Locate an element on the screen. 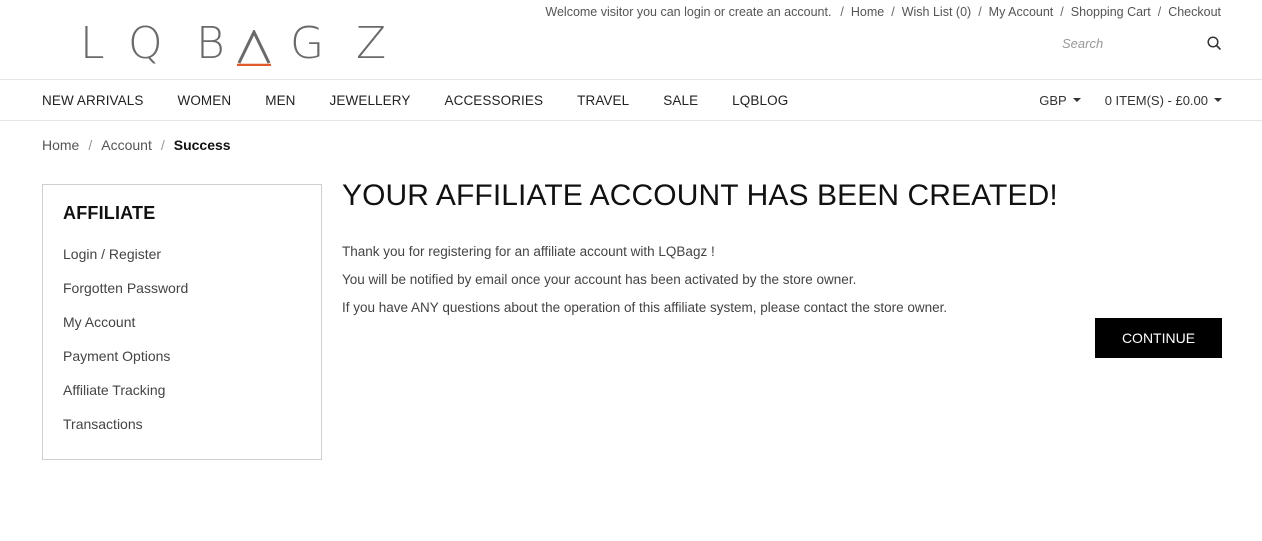 The image size is (1262, 541). logo-letter: Z is located at coordinates (371, 43).